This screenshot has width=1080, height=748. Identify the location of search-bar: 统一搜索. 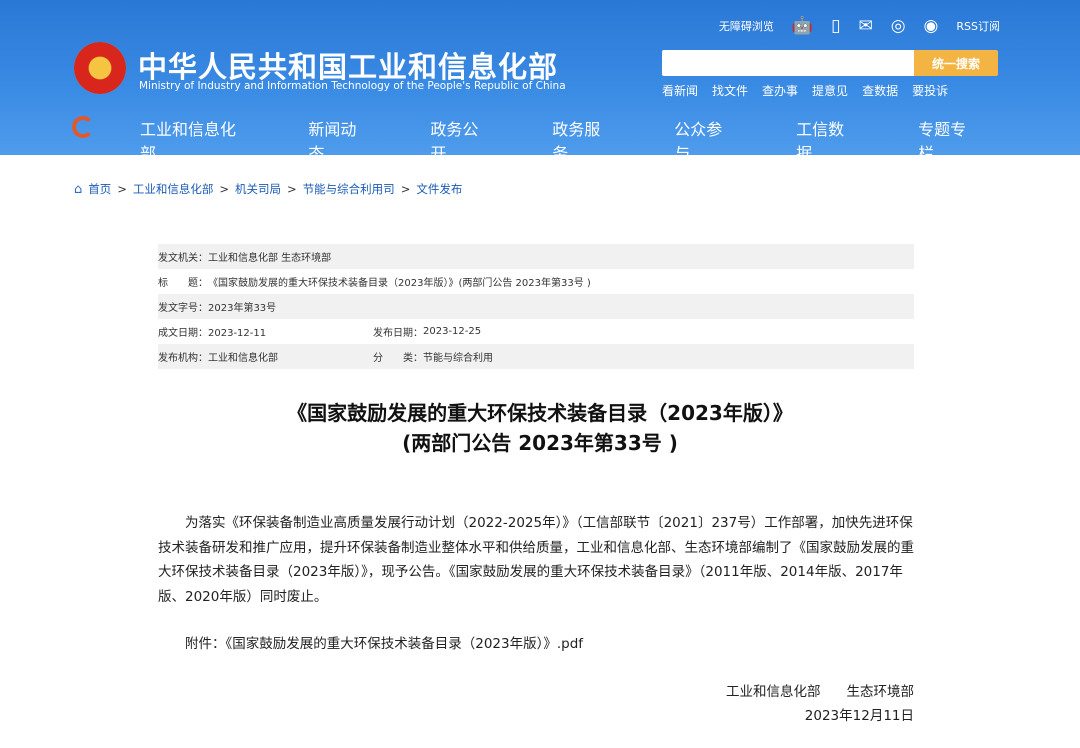
(830, 63).